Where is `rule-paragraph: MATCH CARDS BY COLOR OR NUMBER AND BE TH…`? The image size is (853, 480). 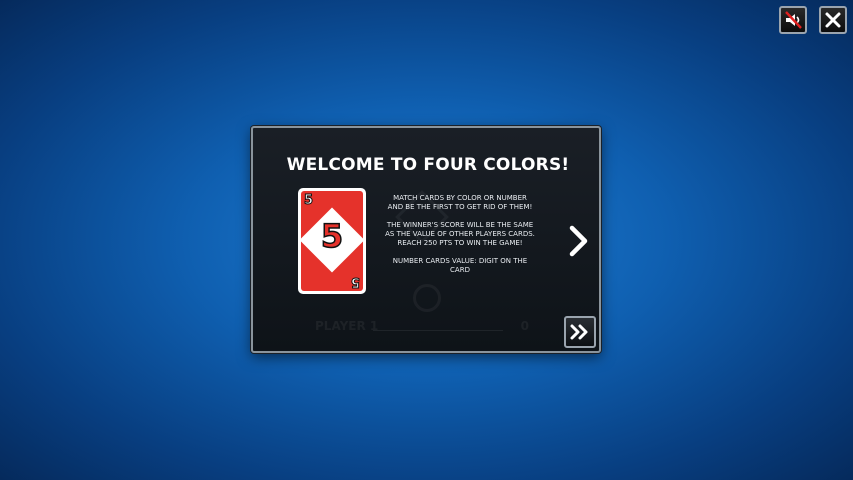
rule-paragraph: MATCH CARDS BY COLOR OR NUMBER AND BE TH… is located at coordinates (460, 202).